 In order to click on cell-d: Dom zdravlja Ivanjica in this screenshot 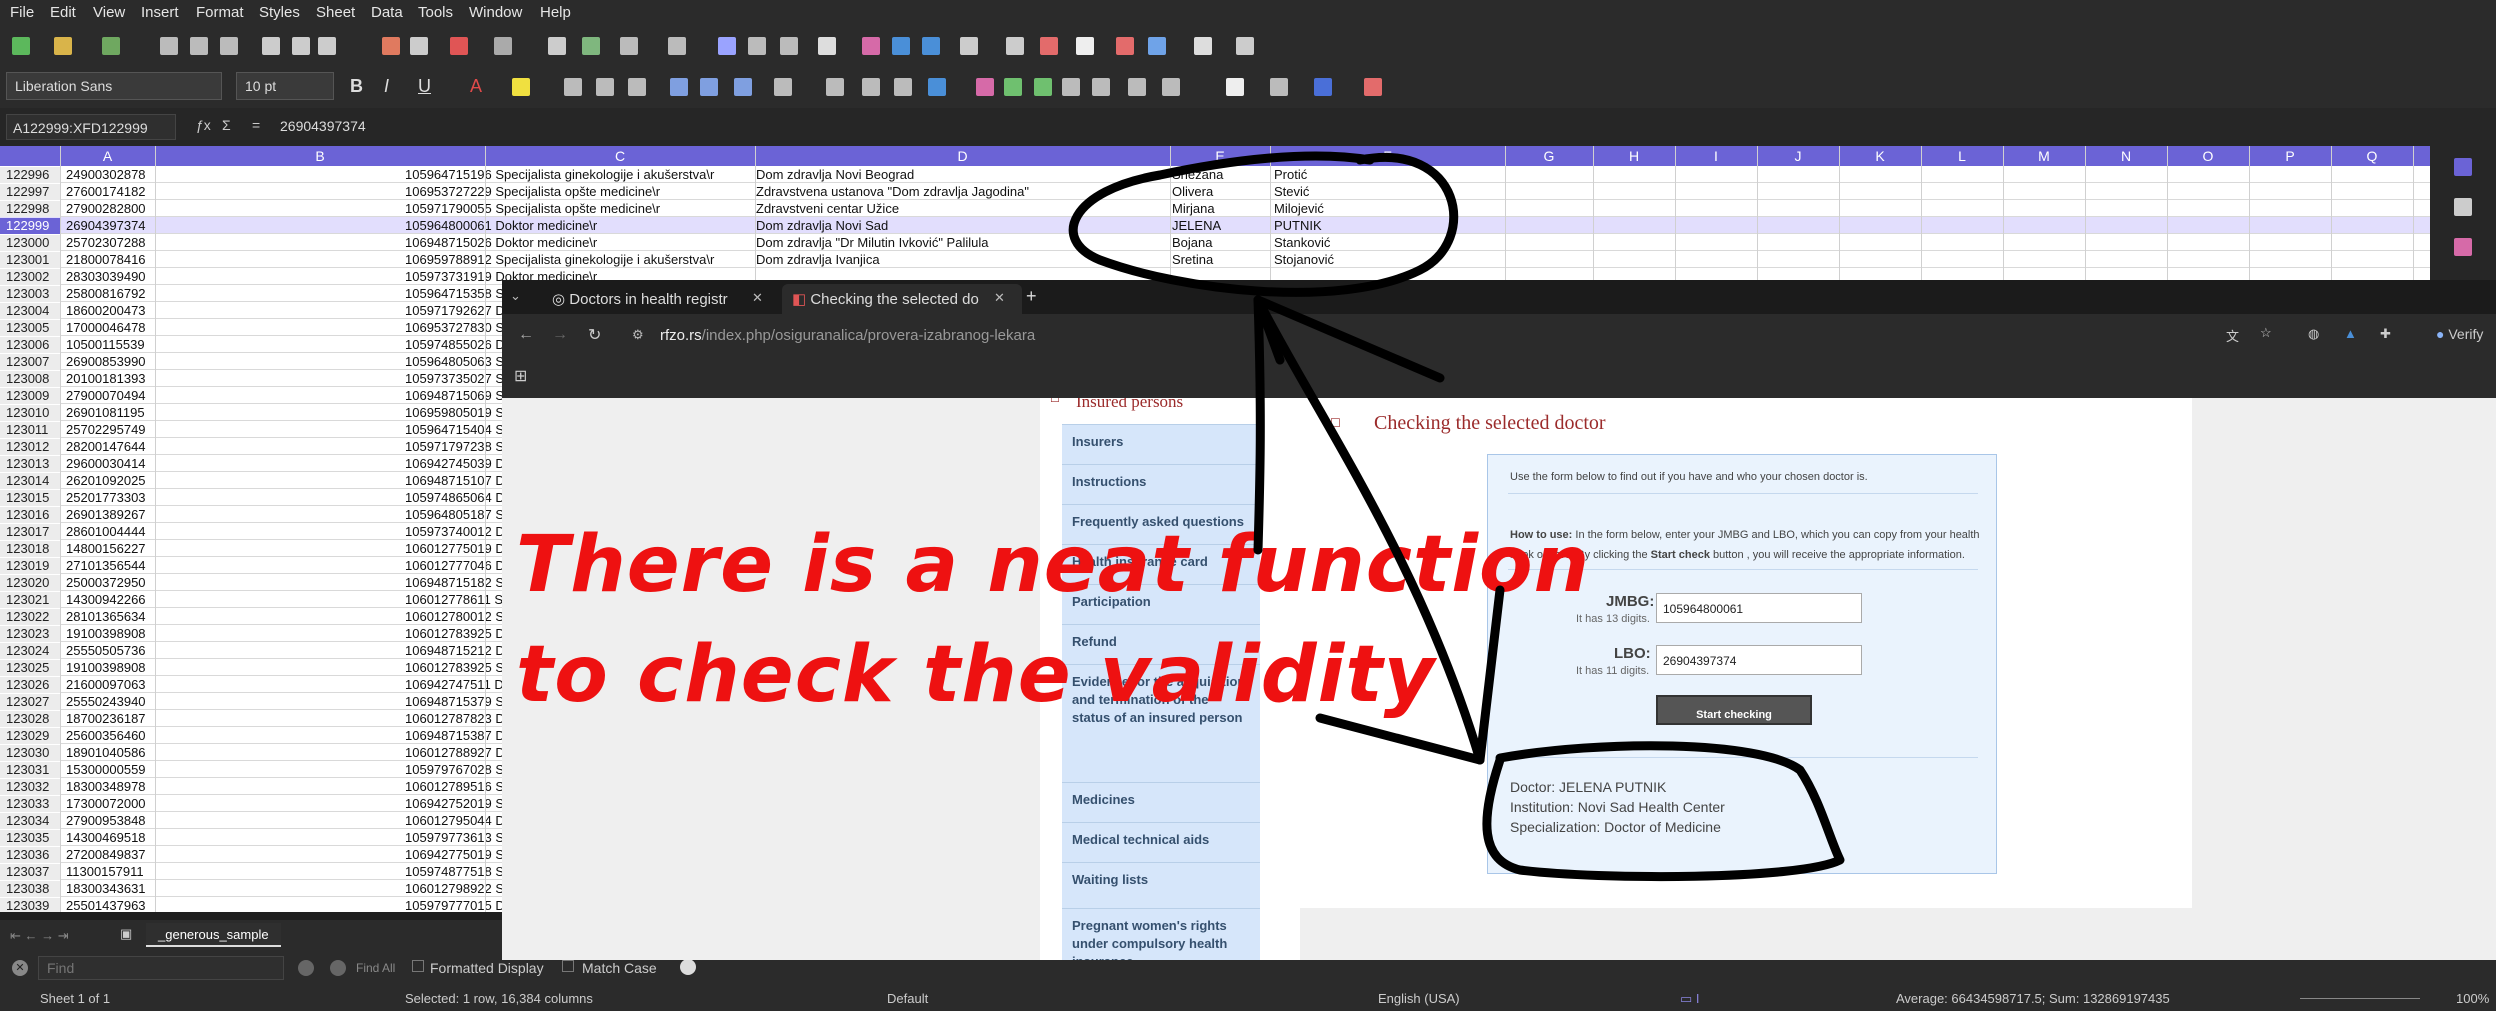, I will do `click(961, 259)`.